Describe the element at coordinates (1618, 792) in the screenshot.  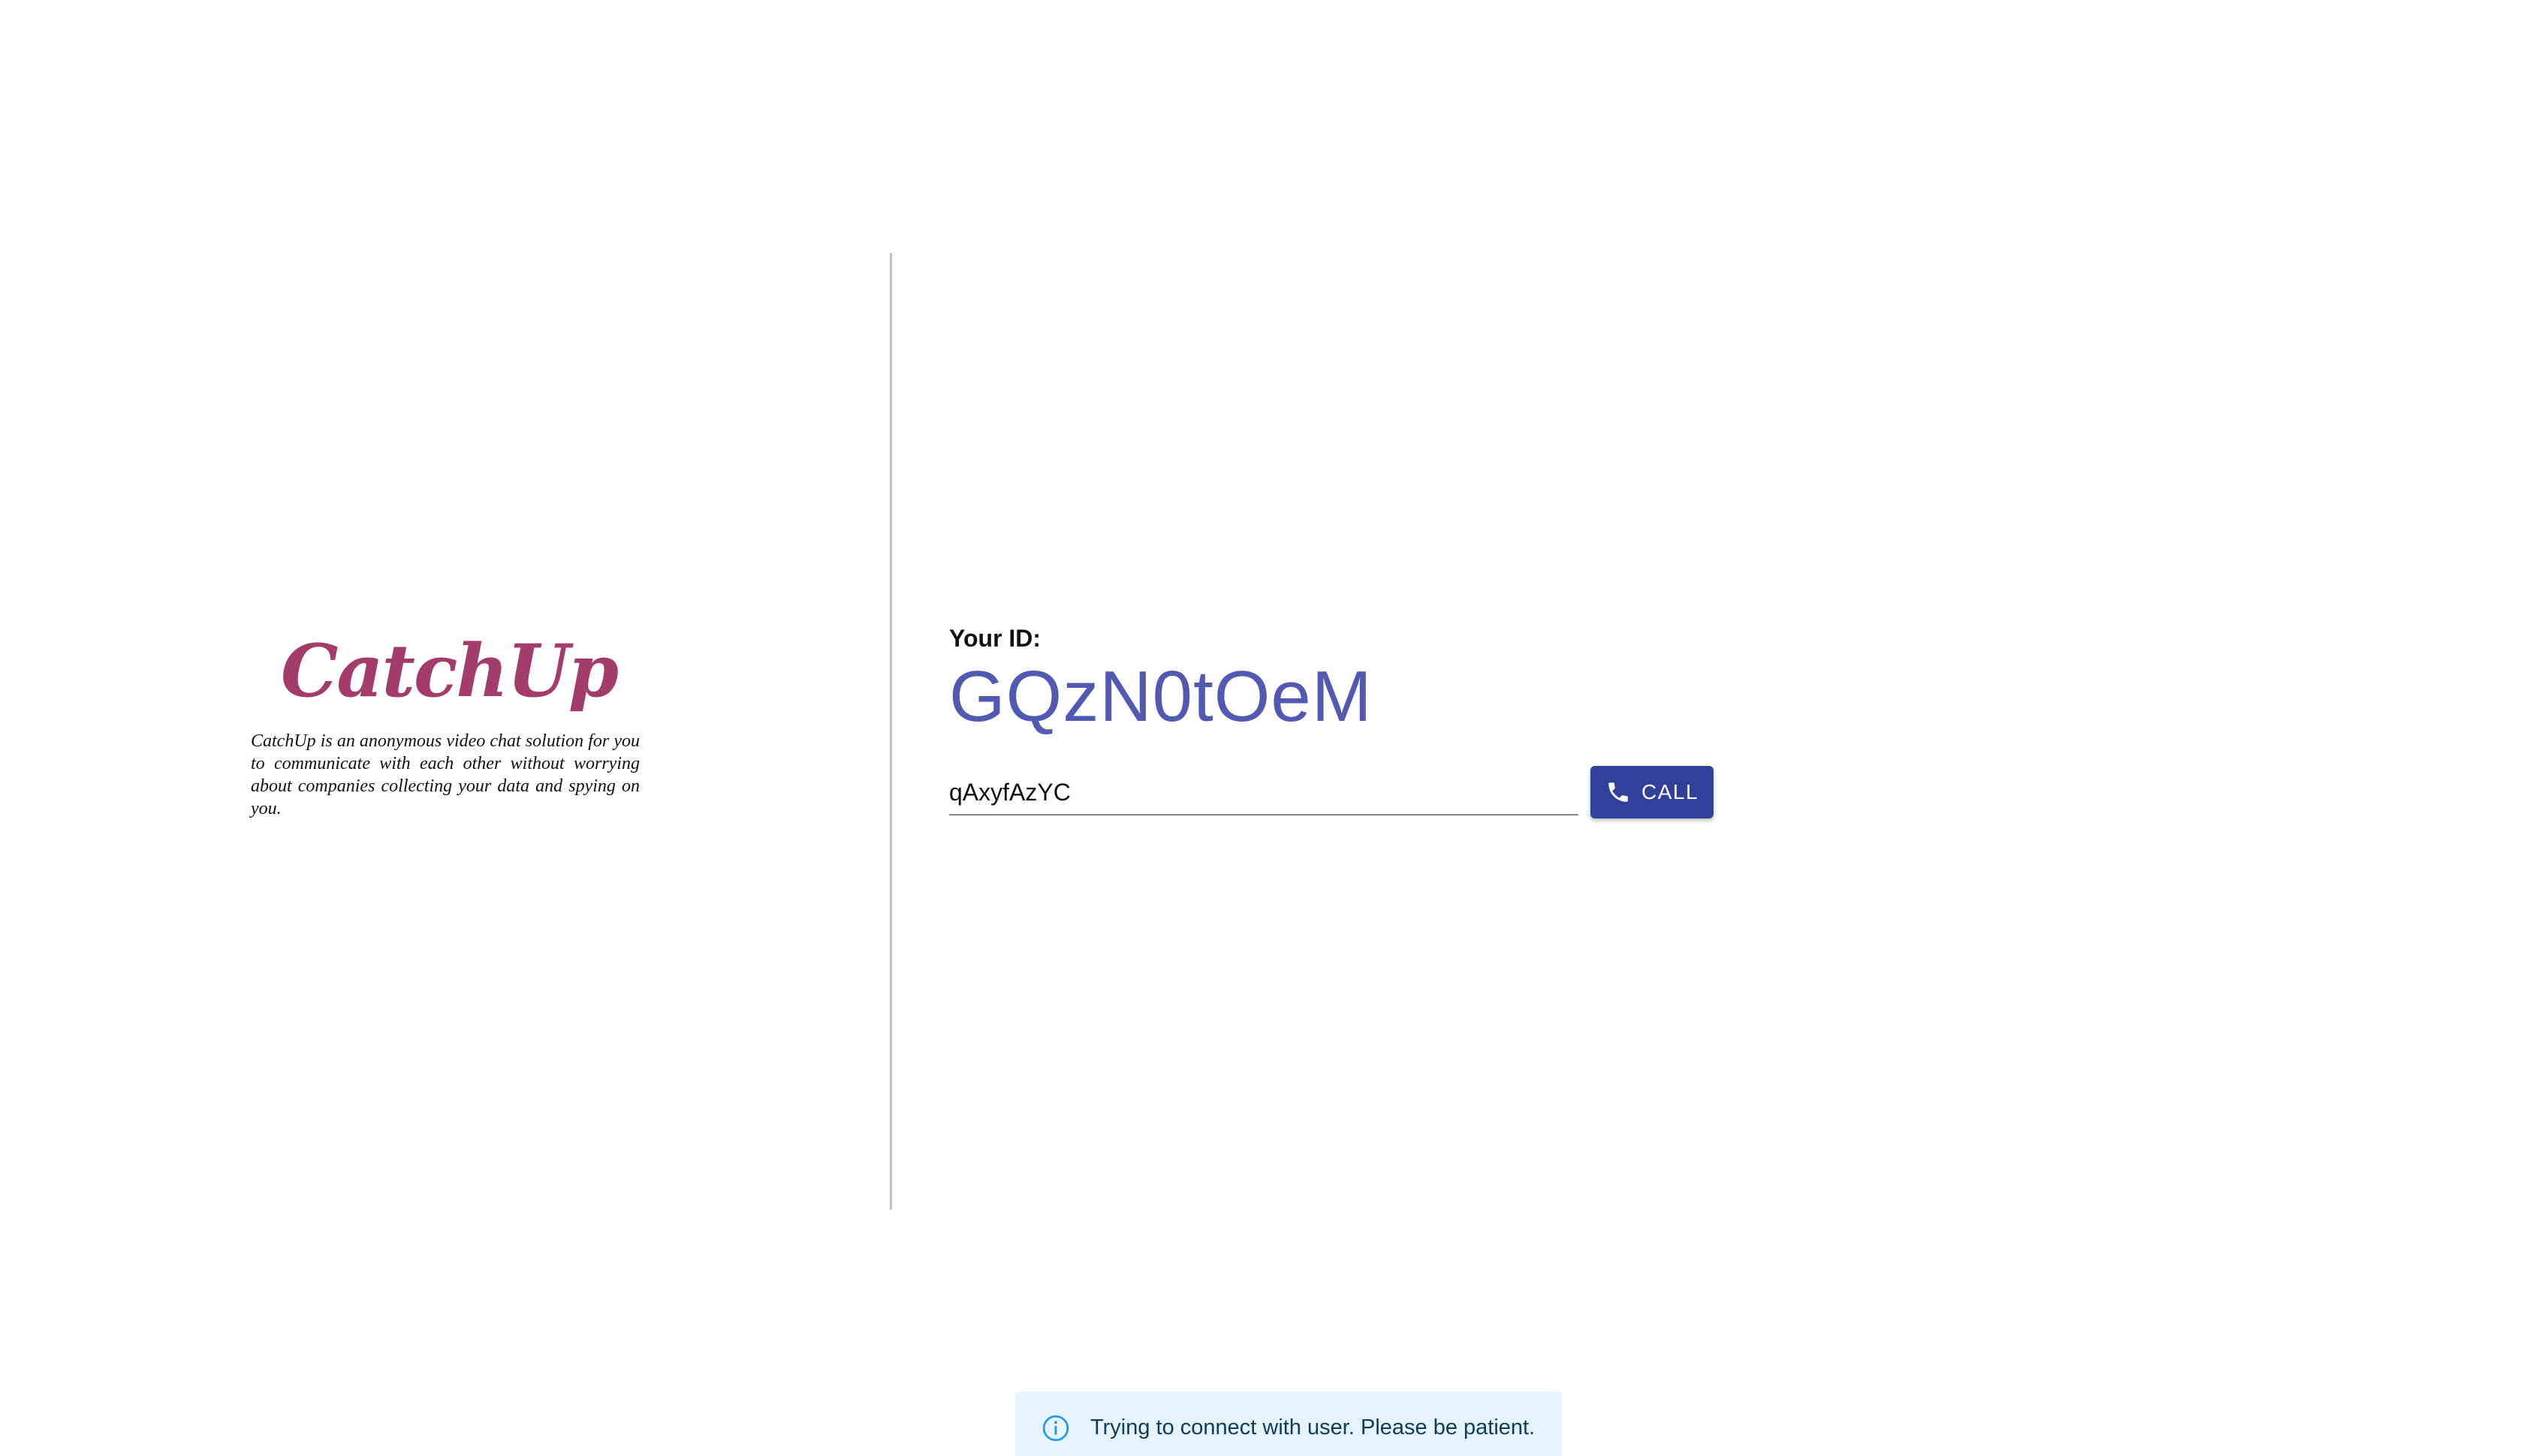
I see `phone-icon` at that location.